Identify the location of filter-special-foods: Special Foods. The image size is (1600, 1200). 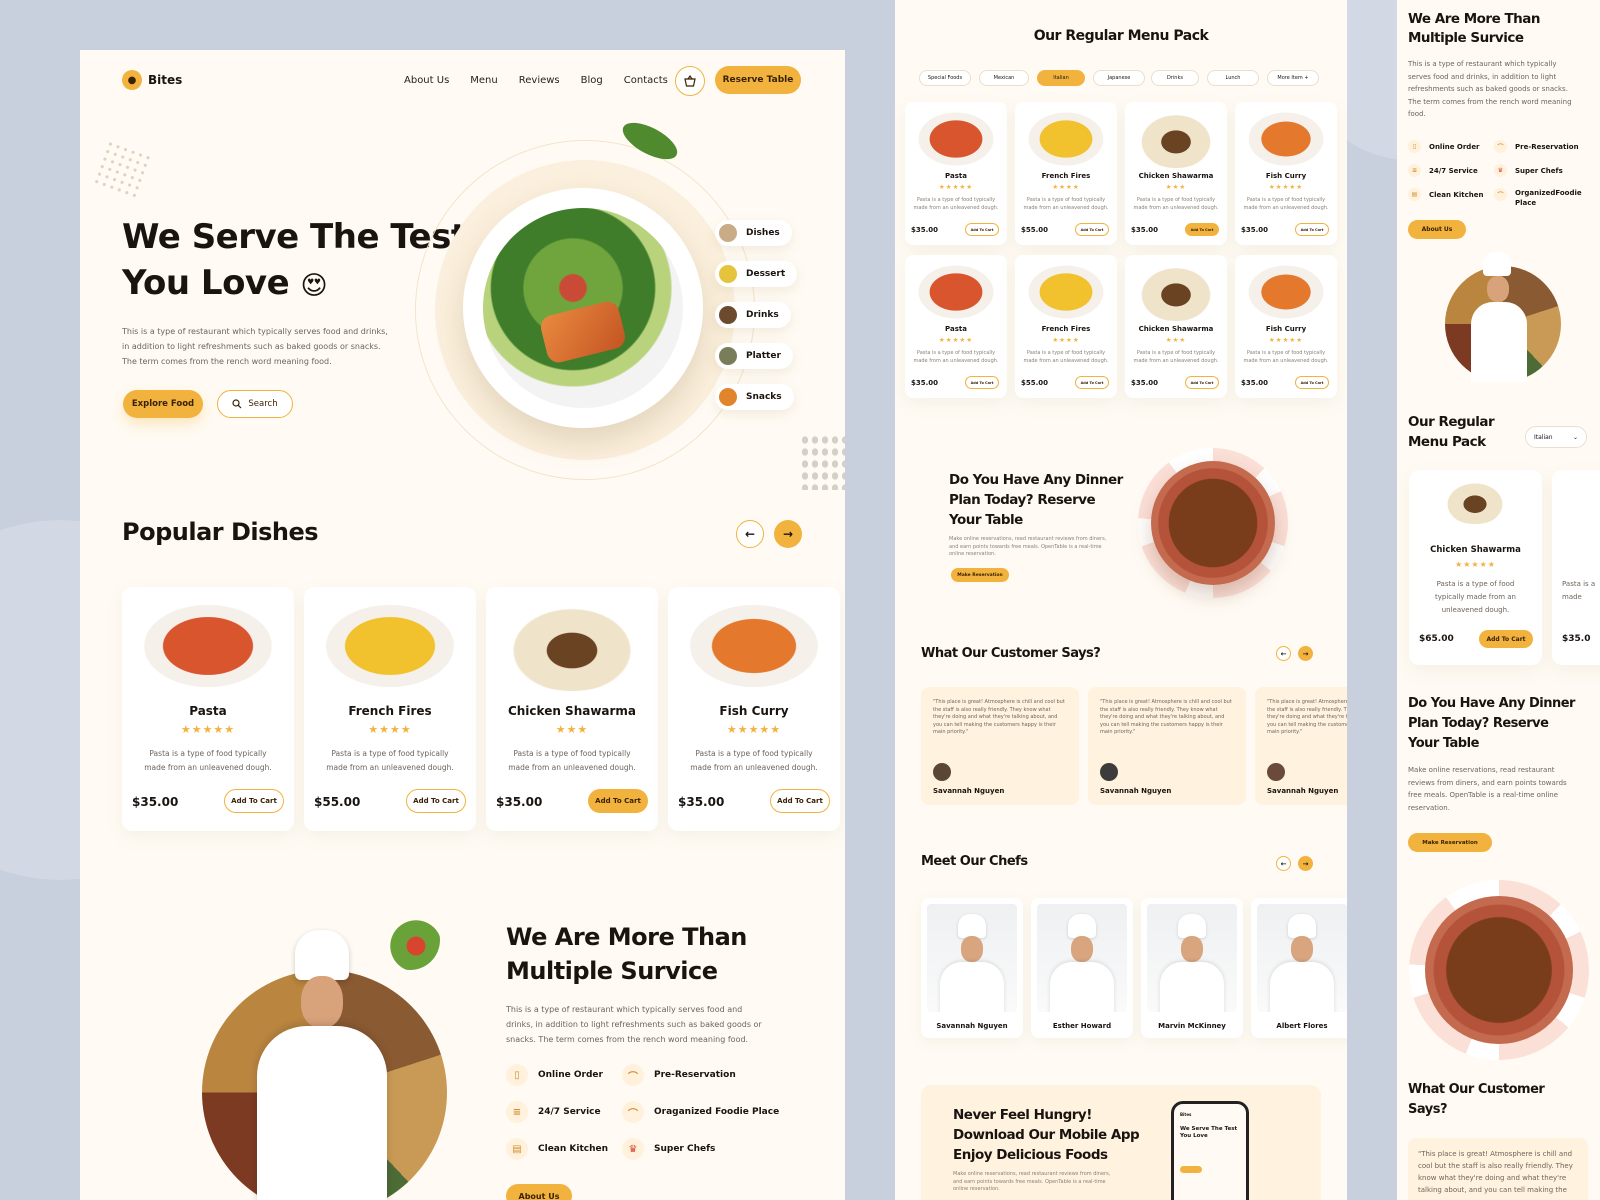
(945, 78).